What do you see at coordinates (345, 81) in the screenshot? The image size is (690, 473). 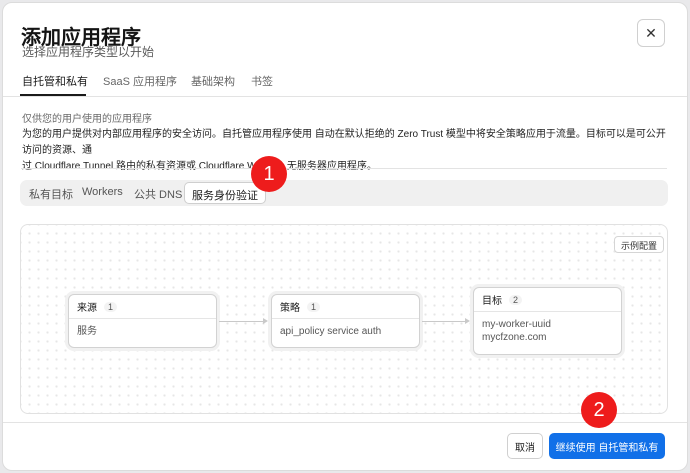 I see `app-type-tabs: 自托管和私有 SaaS 应用程序 基础架构 书签` at bounding box center [345, 81].